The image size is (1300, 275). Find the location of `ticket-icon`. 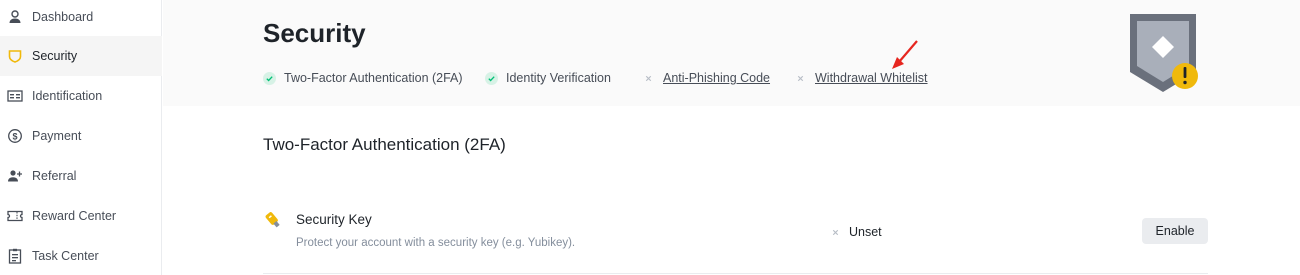

ticket-icon is located at coordinates (15, 216).